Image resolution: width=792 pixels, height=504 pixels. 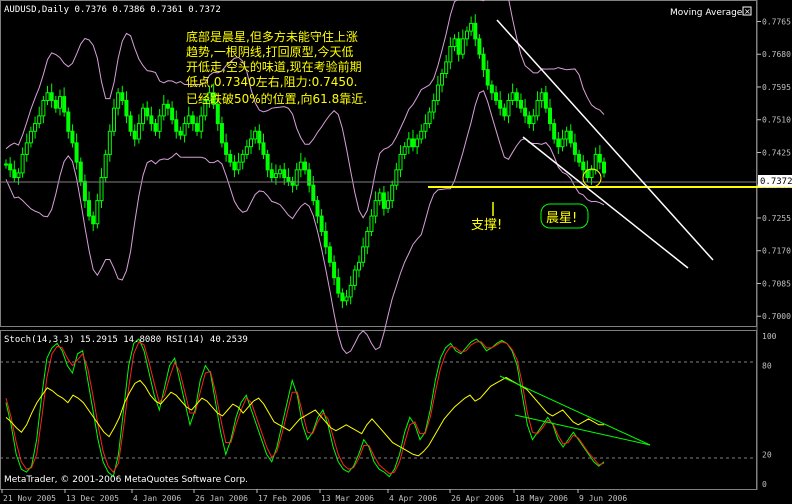 I want to click on price-tick-label: 0.7765, so click(x=776, y=21).